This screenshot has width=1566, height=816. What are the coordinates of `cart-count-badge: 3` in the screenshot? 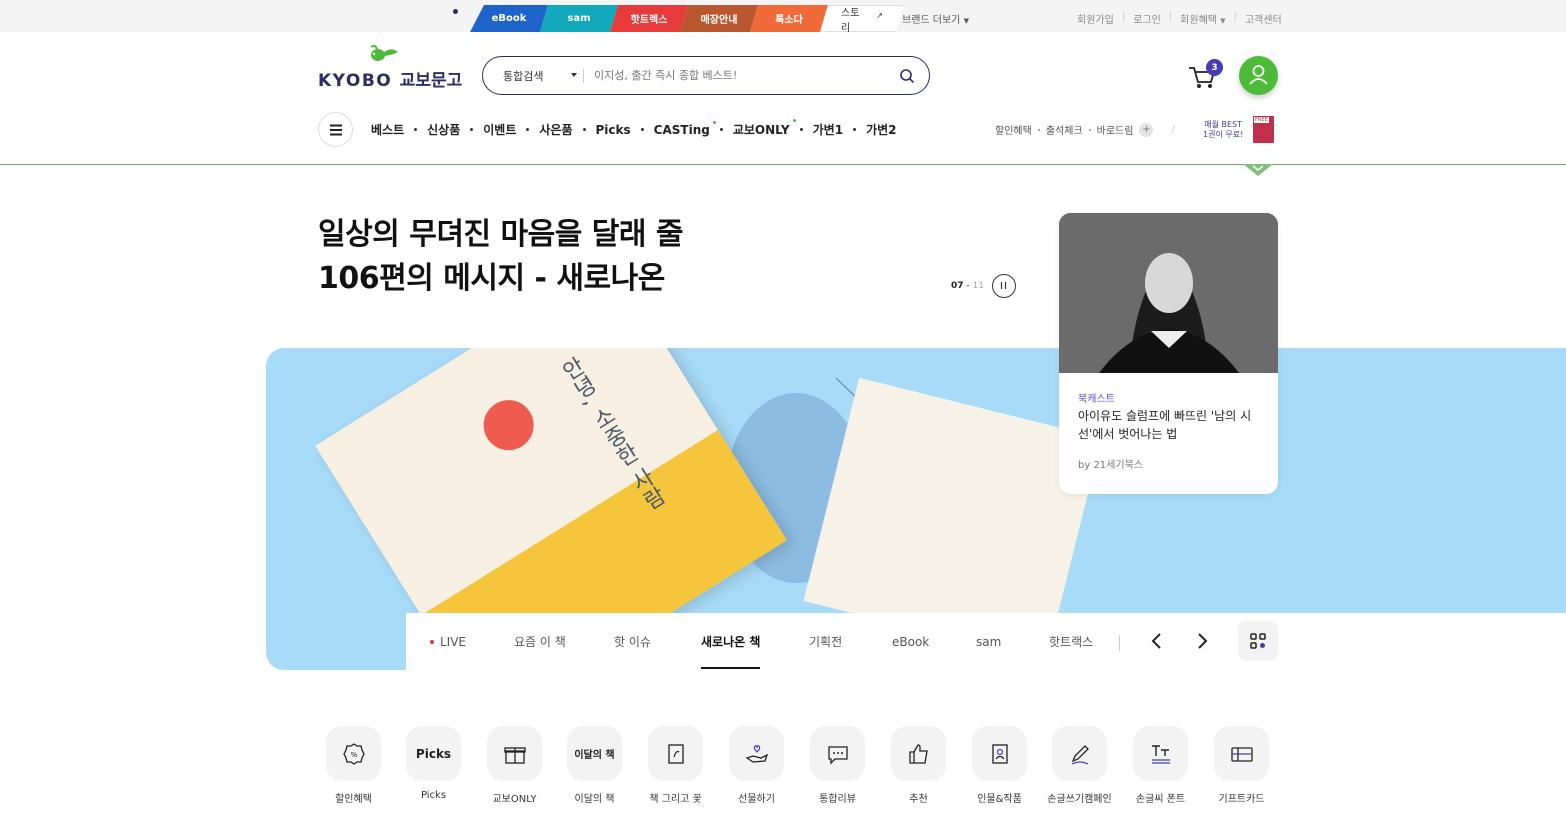 It's located at (1214, 67).